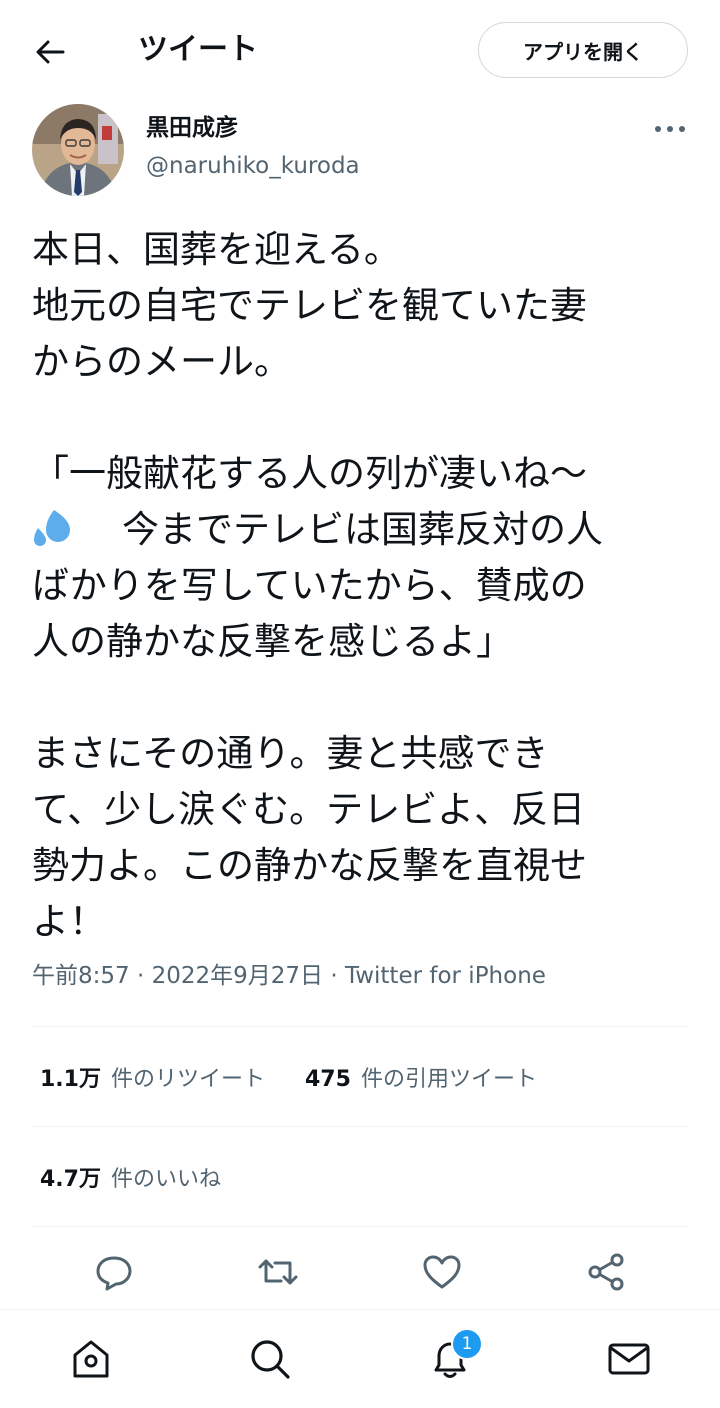  I want to click on heart-icon, so click(442, 1272).